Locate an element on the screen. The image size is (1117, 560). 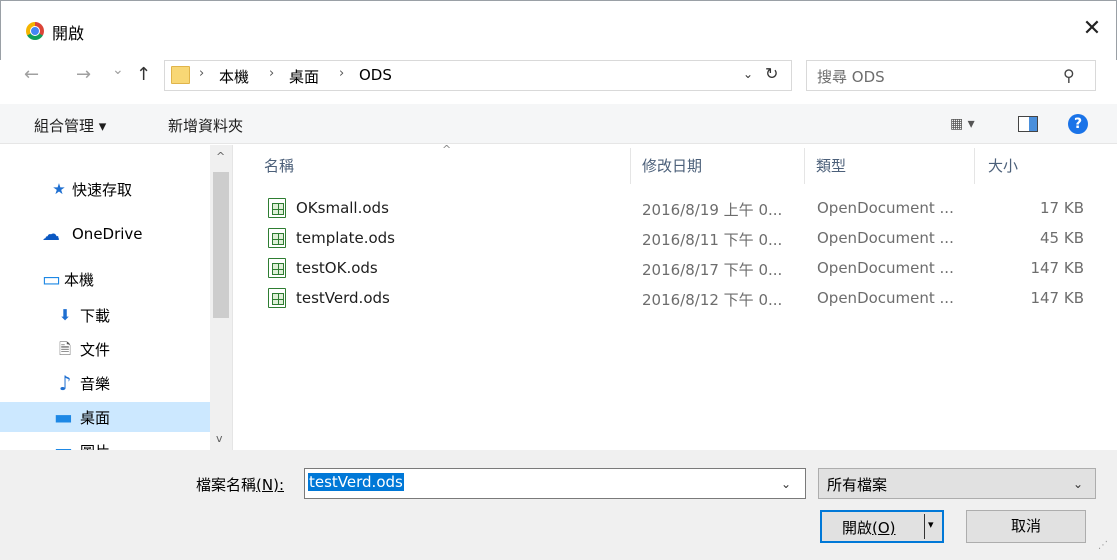
file-type-value: 所有檔案 is located at coordinates (857, 485).